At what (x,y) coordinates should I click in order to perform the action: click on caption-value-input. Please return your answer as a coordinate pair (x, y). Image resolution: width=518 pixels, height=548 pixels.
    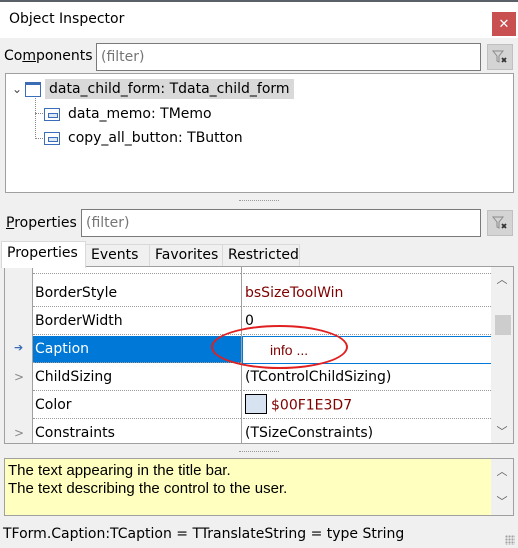
    Looking at the image, I should click on (367, 350).